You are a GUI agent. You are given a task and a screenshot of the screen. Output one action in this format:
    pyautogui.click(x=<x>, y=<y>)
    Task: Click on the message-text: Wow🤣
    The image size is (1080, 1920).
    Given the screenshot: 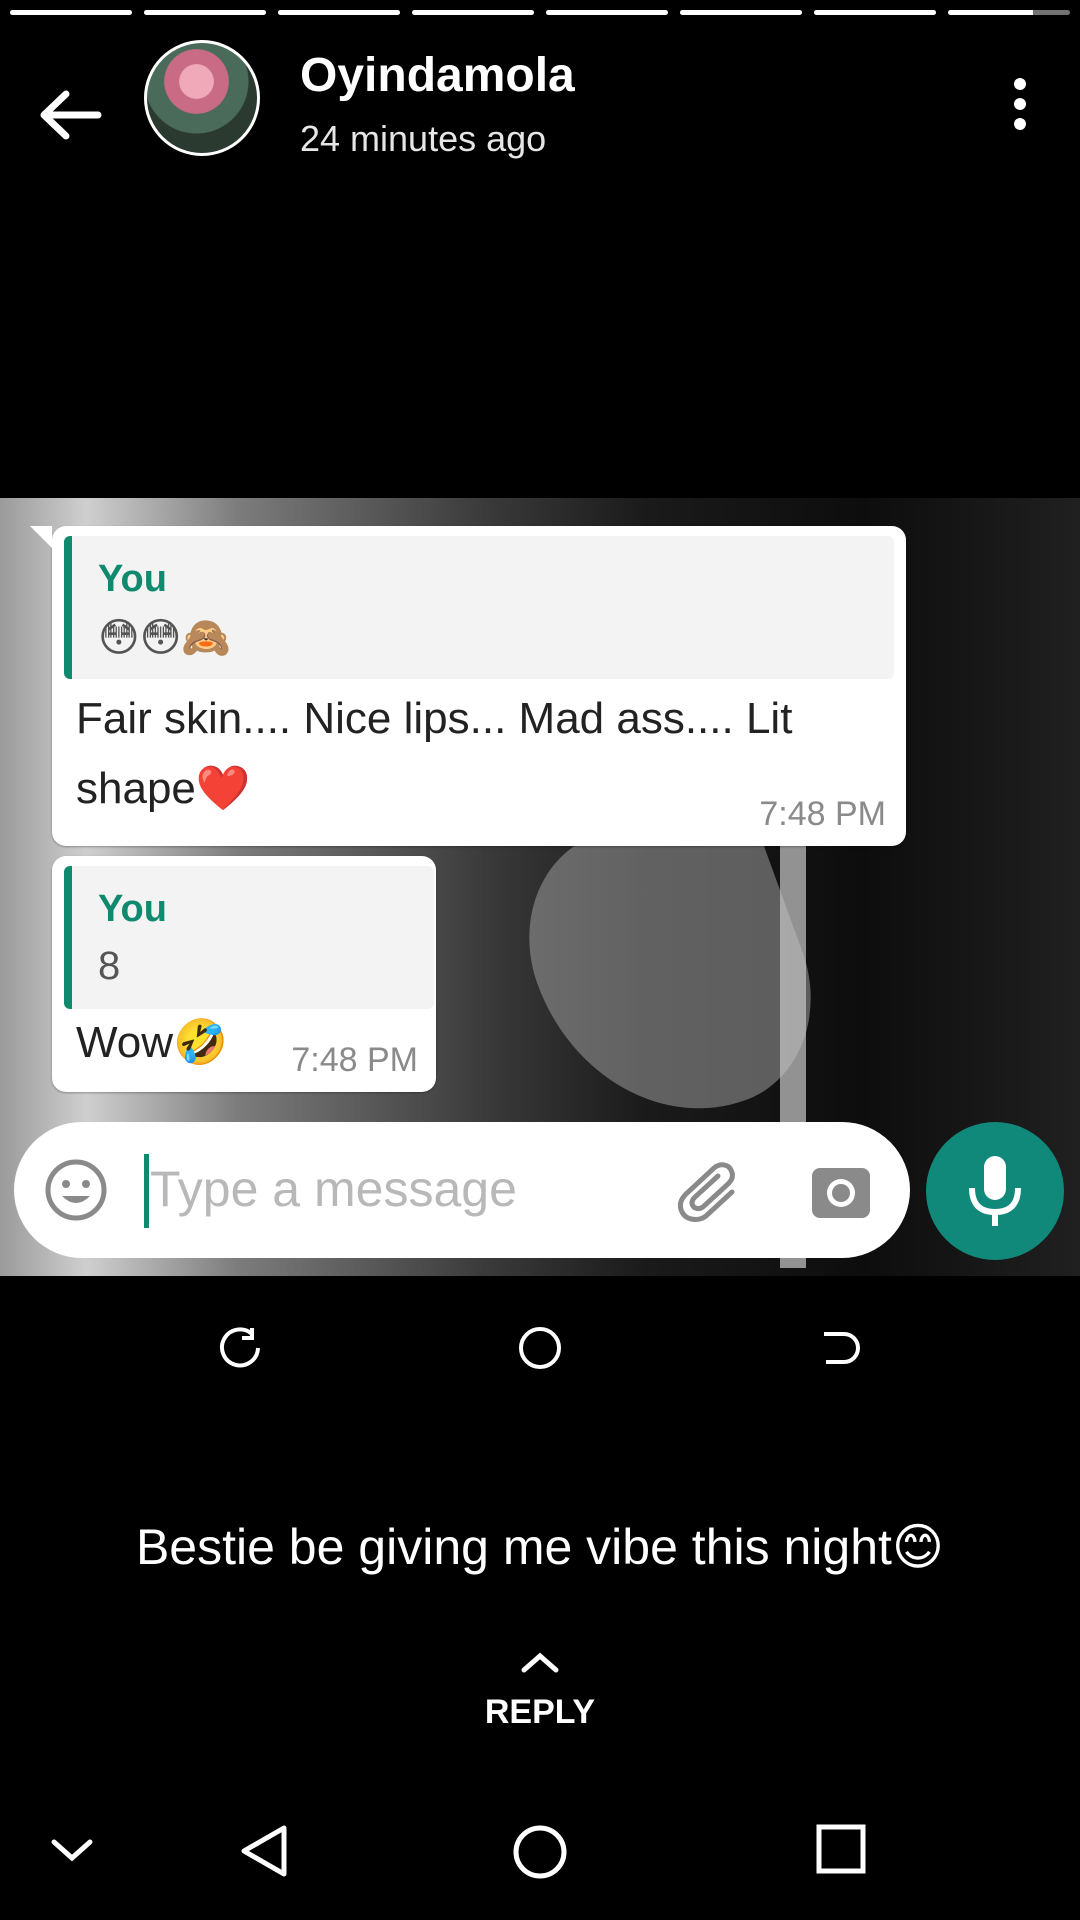 What is the action you would take?
    pyautogui.click(x=152, y=1042)
    